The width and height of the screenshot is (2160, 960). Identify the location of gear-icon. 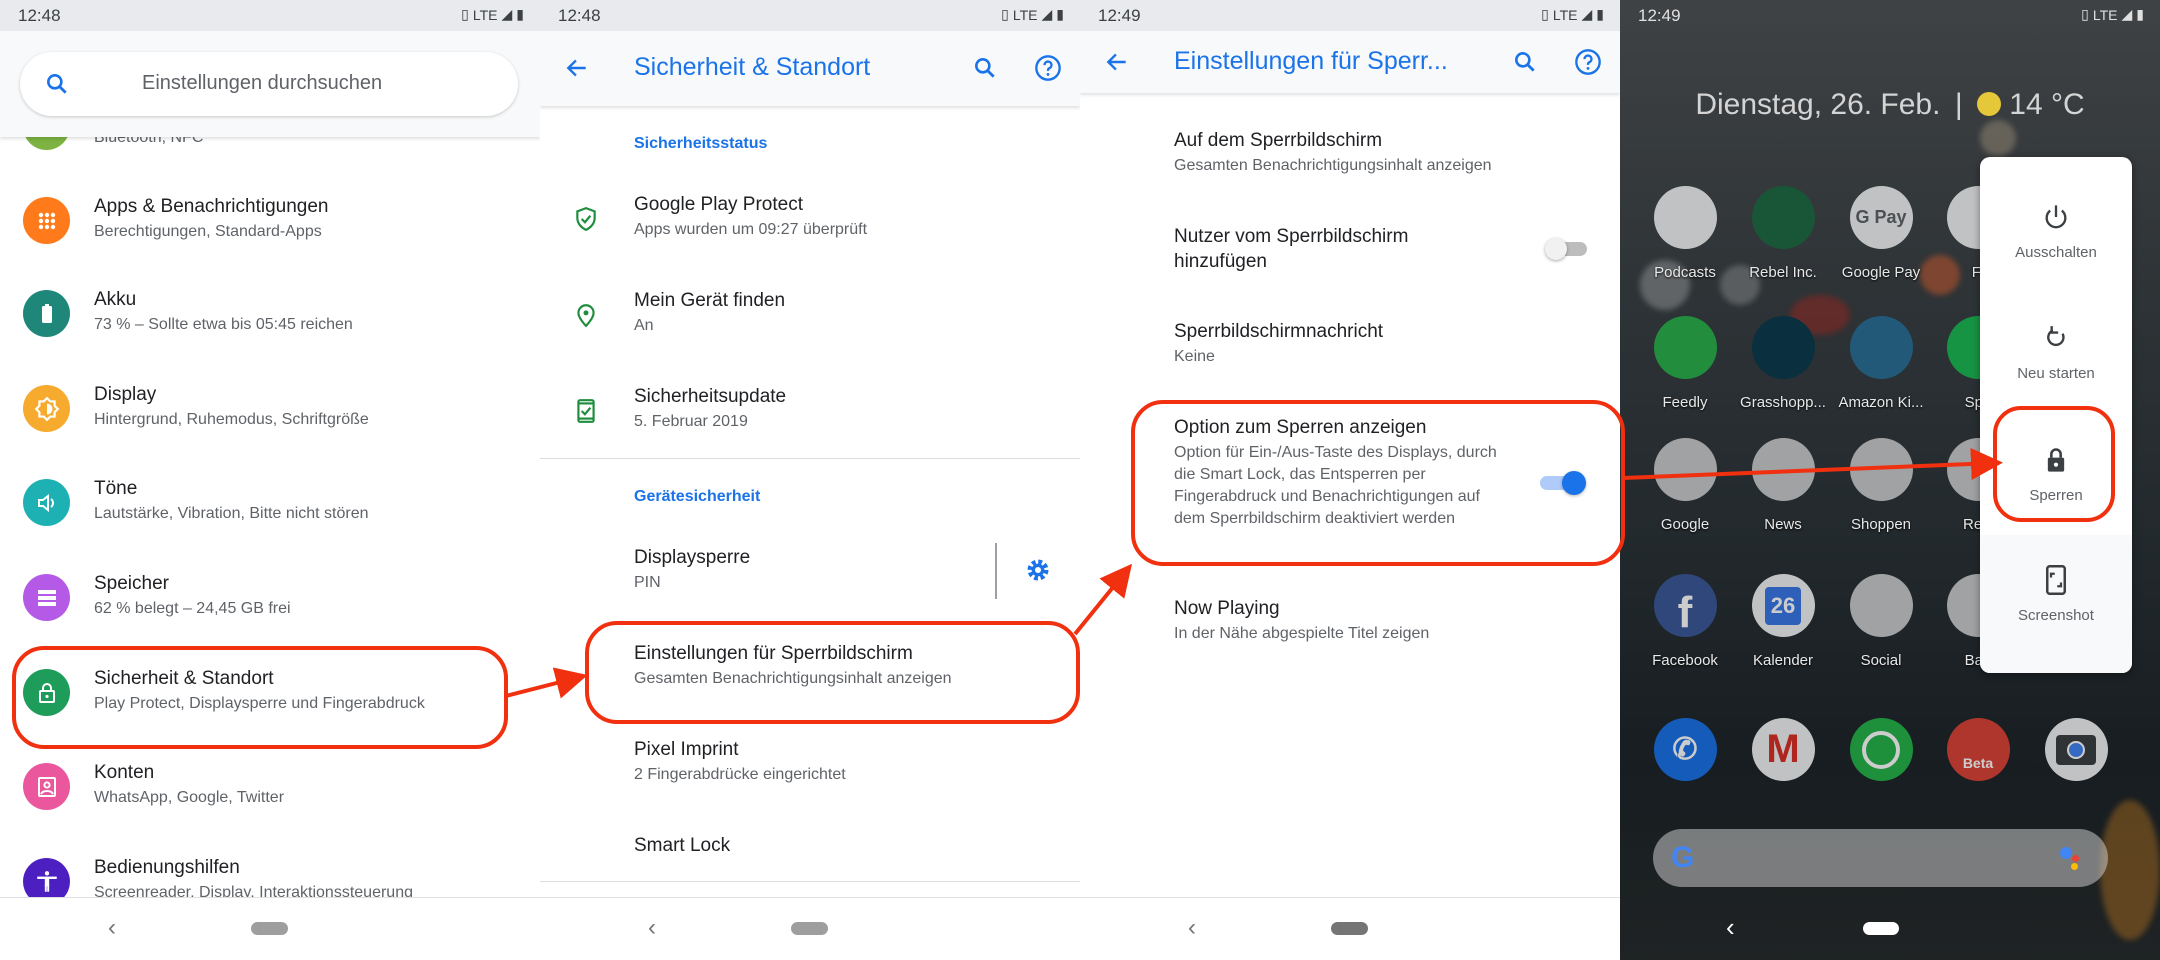
(1038, 572).